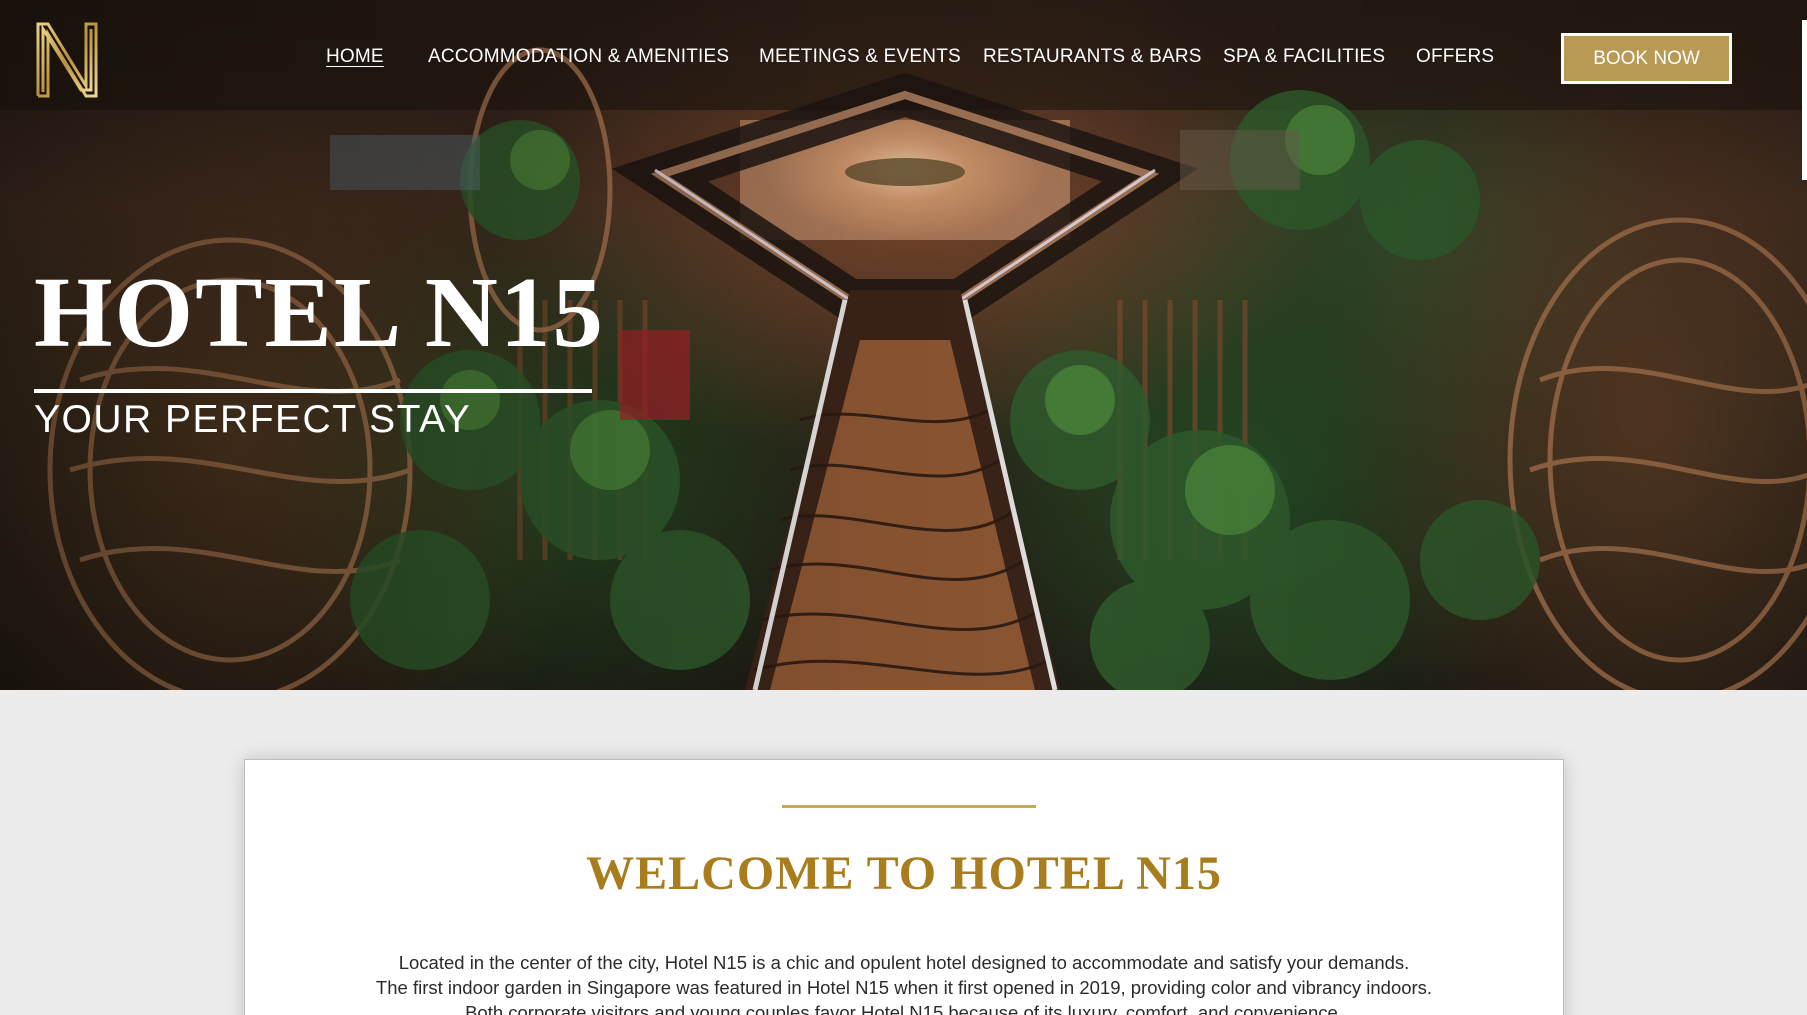  Describe the element at coordinates (313, 391) in the screenshot. I see `hero-divider` at that location.